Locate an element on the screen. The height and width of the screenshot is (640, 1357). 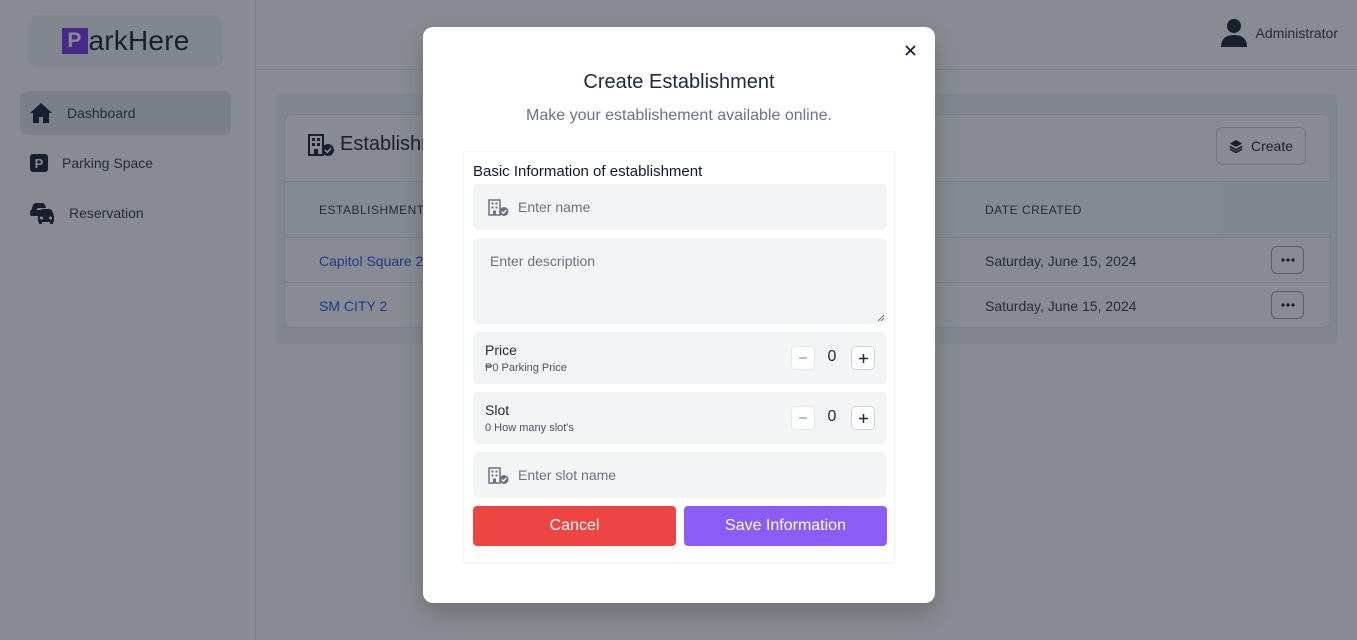
name-input: Enter name is located at coordinates (554, 207).